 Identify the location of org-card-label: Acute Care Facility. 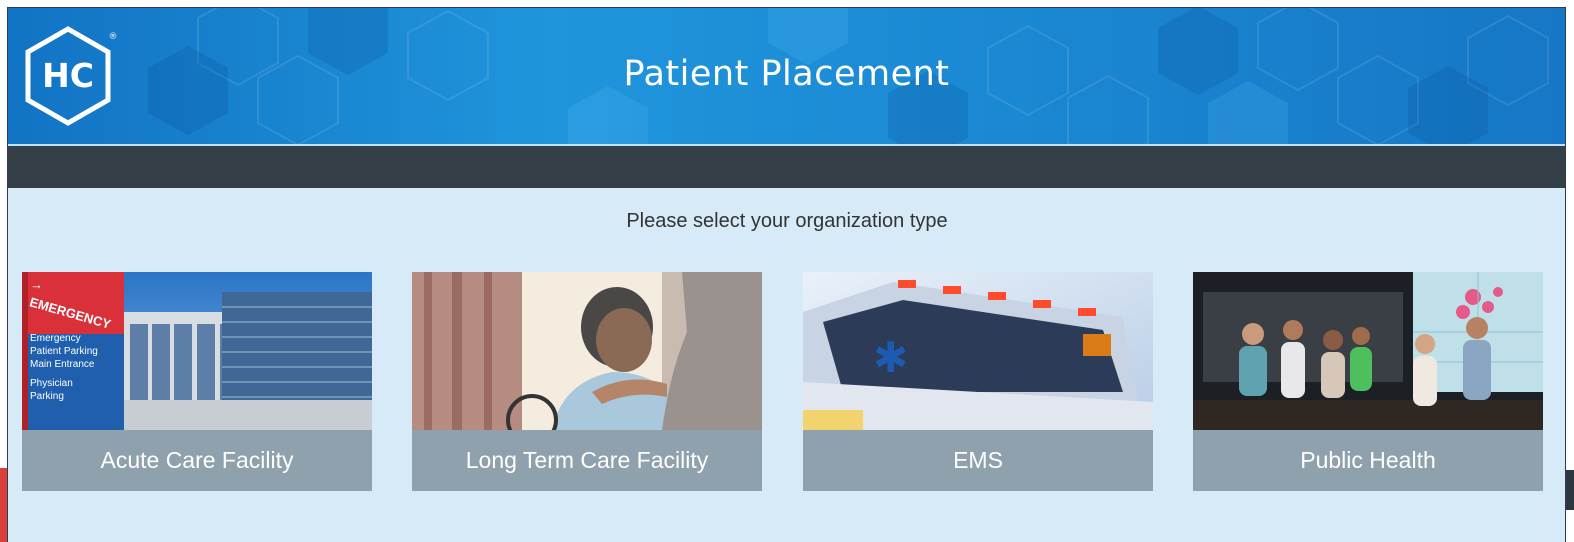
(197, 460).